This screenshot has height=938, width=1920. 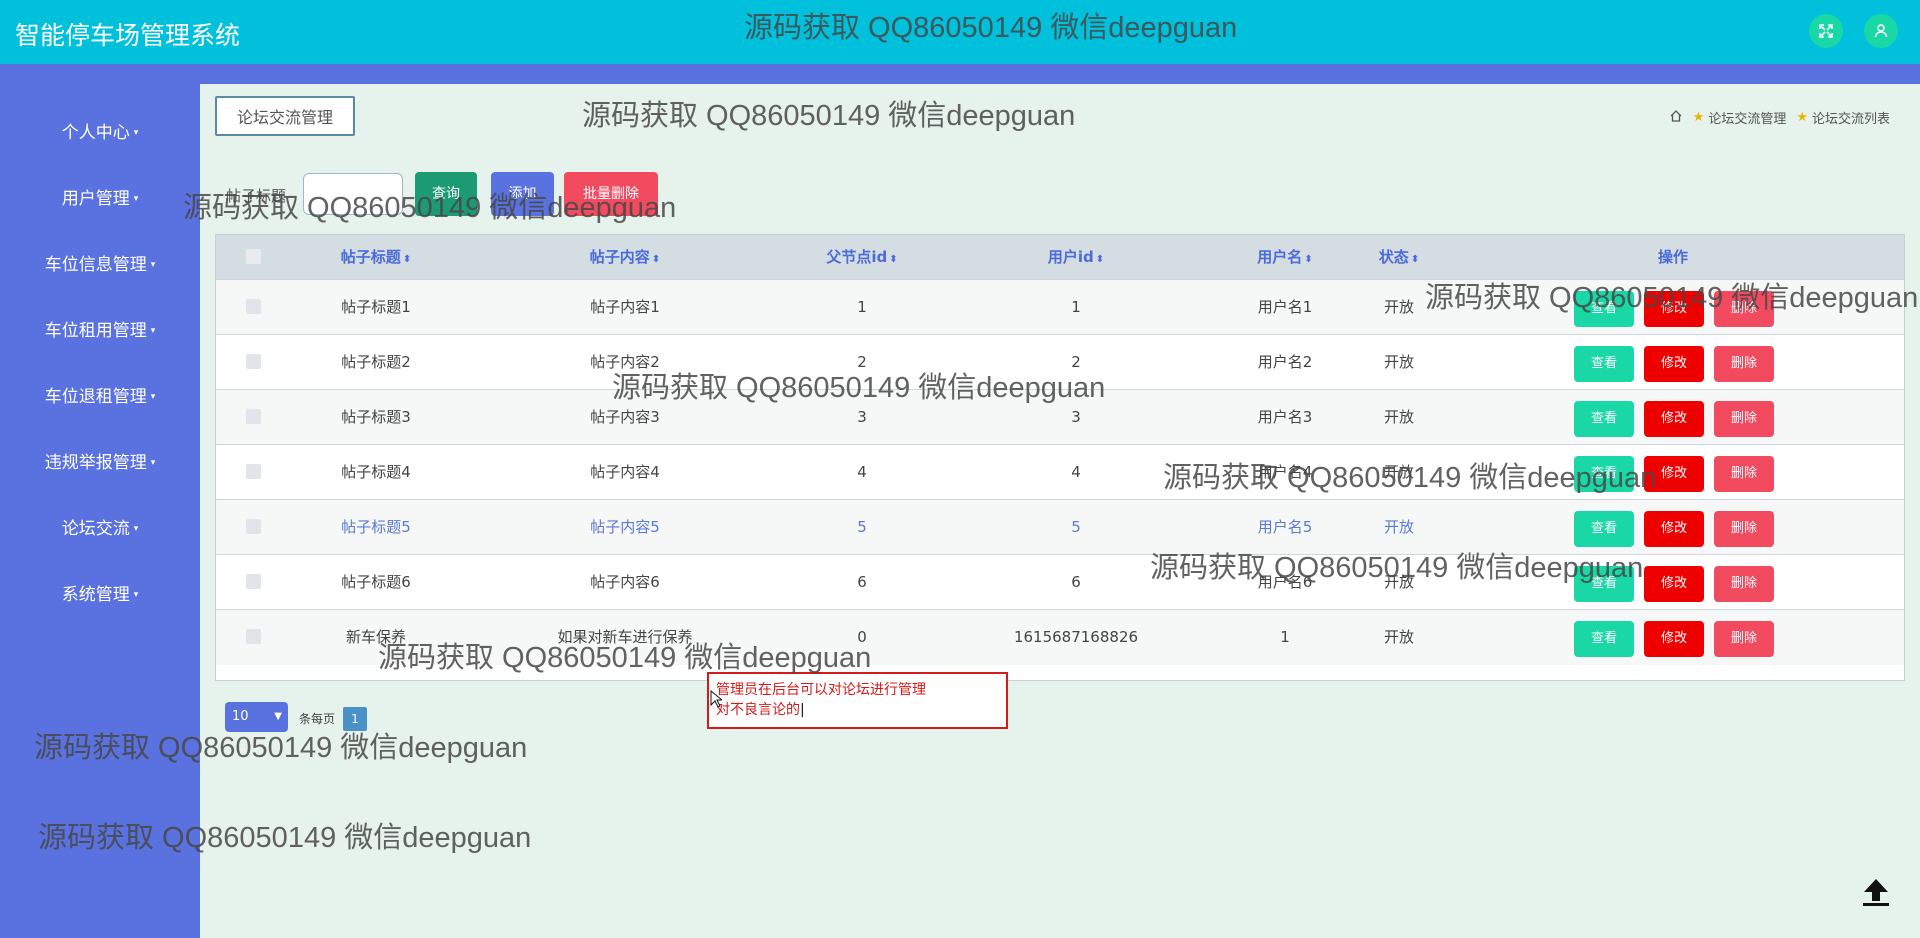 I want to click on sidebar-item-label: 违规举报管理, so click(x=95, y=463).